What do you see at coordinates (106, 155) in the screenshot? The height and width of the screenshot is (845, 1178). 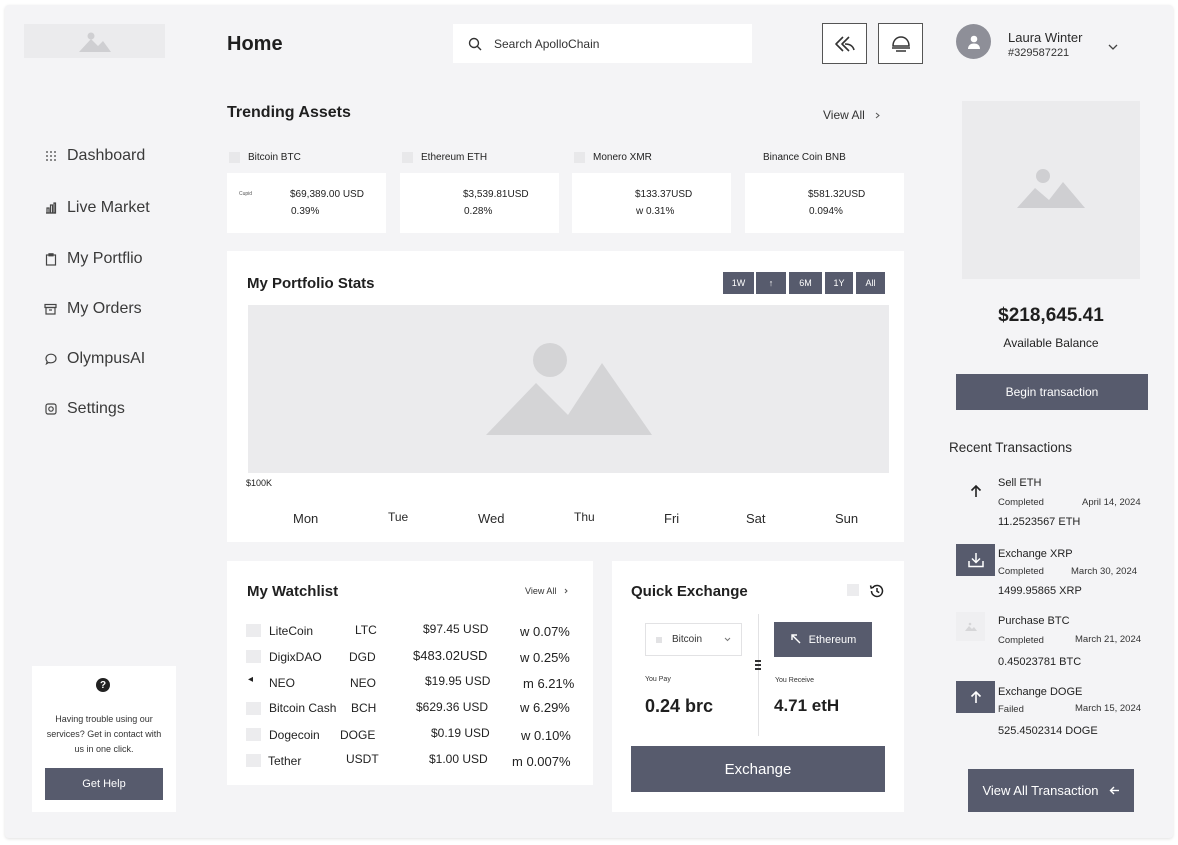 I see `sidebar-item-label: Dashboard` at bounding box center [106, 155].